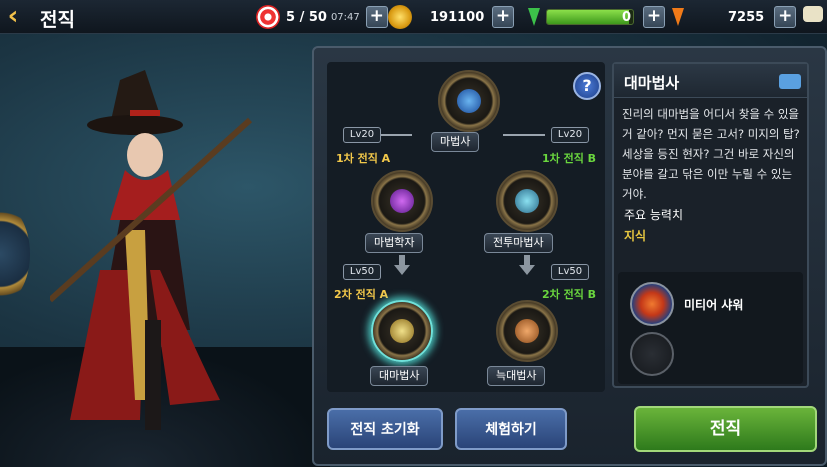 The width and height of the screenshot is (827, 467). What do you see at coordinates (527, 265) in the screenshot?
I see `arrow-down-b` at bounding box center [527, 265].